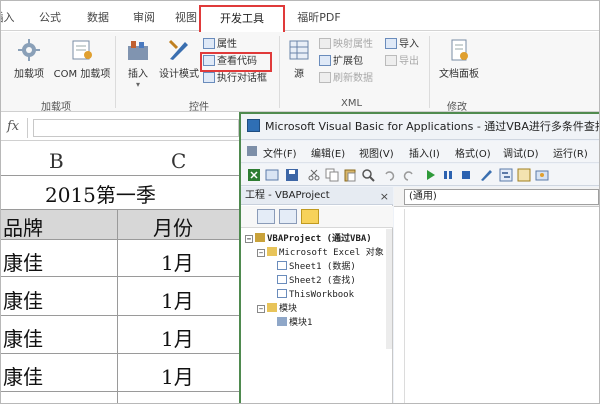 This screenshot has width=600, height=404. Describe the element at coordinates (279, 72) in the screenshot. I see `group-separator` at that location.